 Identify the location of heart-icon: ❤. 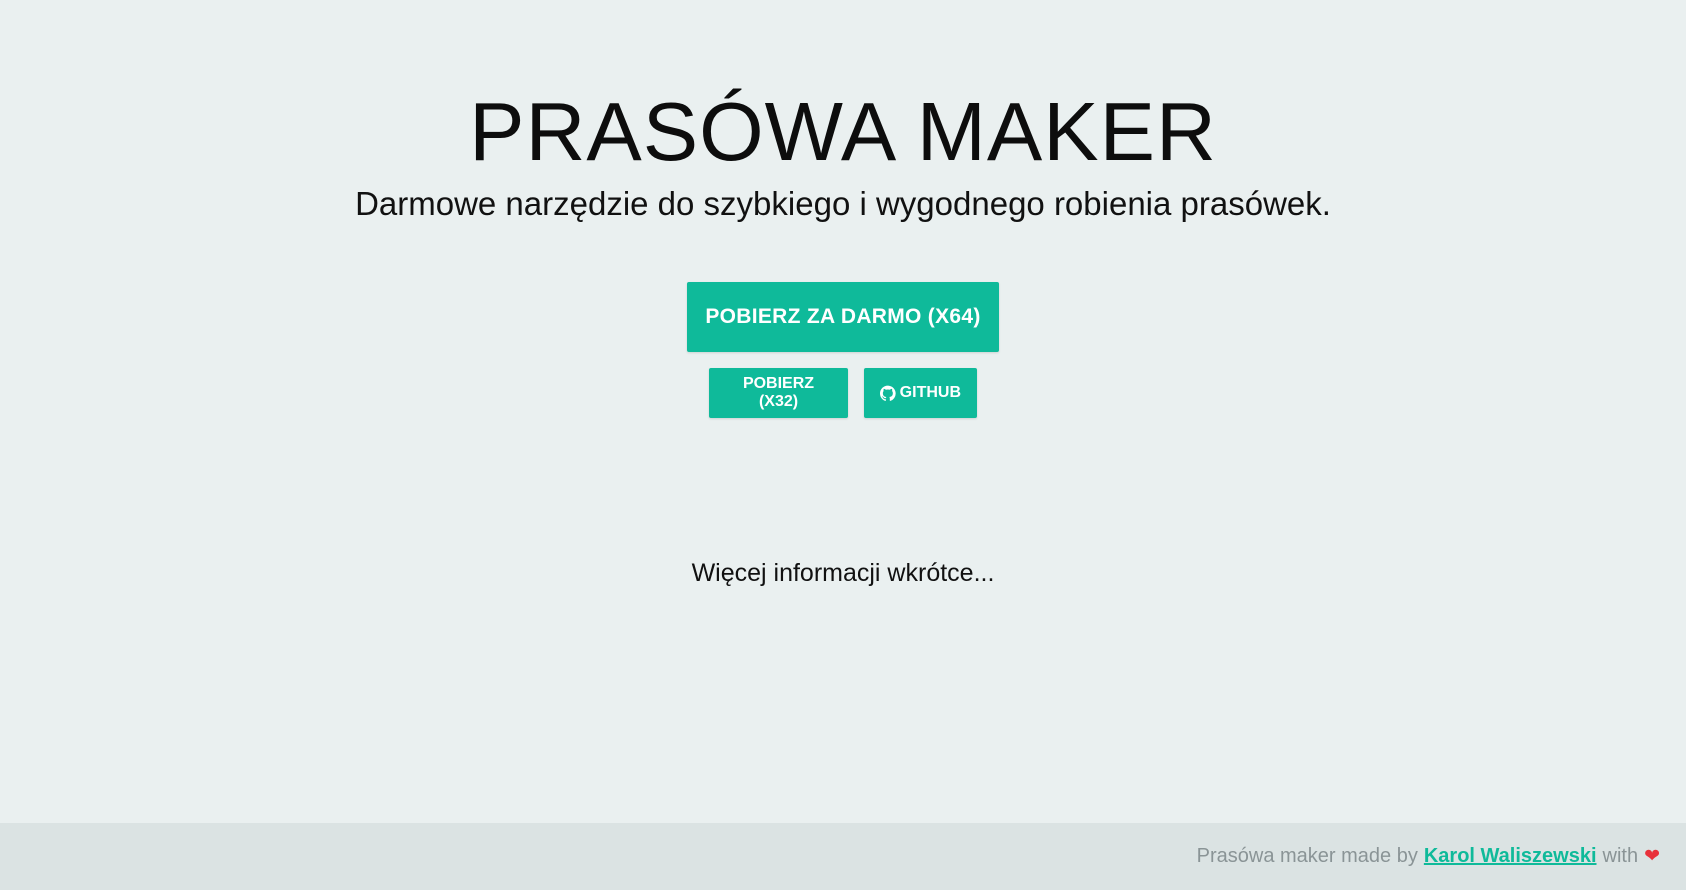
(1652, 856).